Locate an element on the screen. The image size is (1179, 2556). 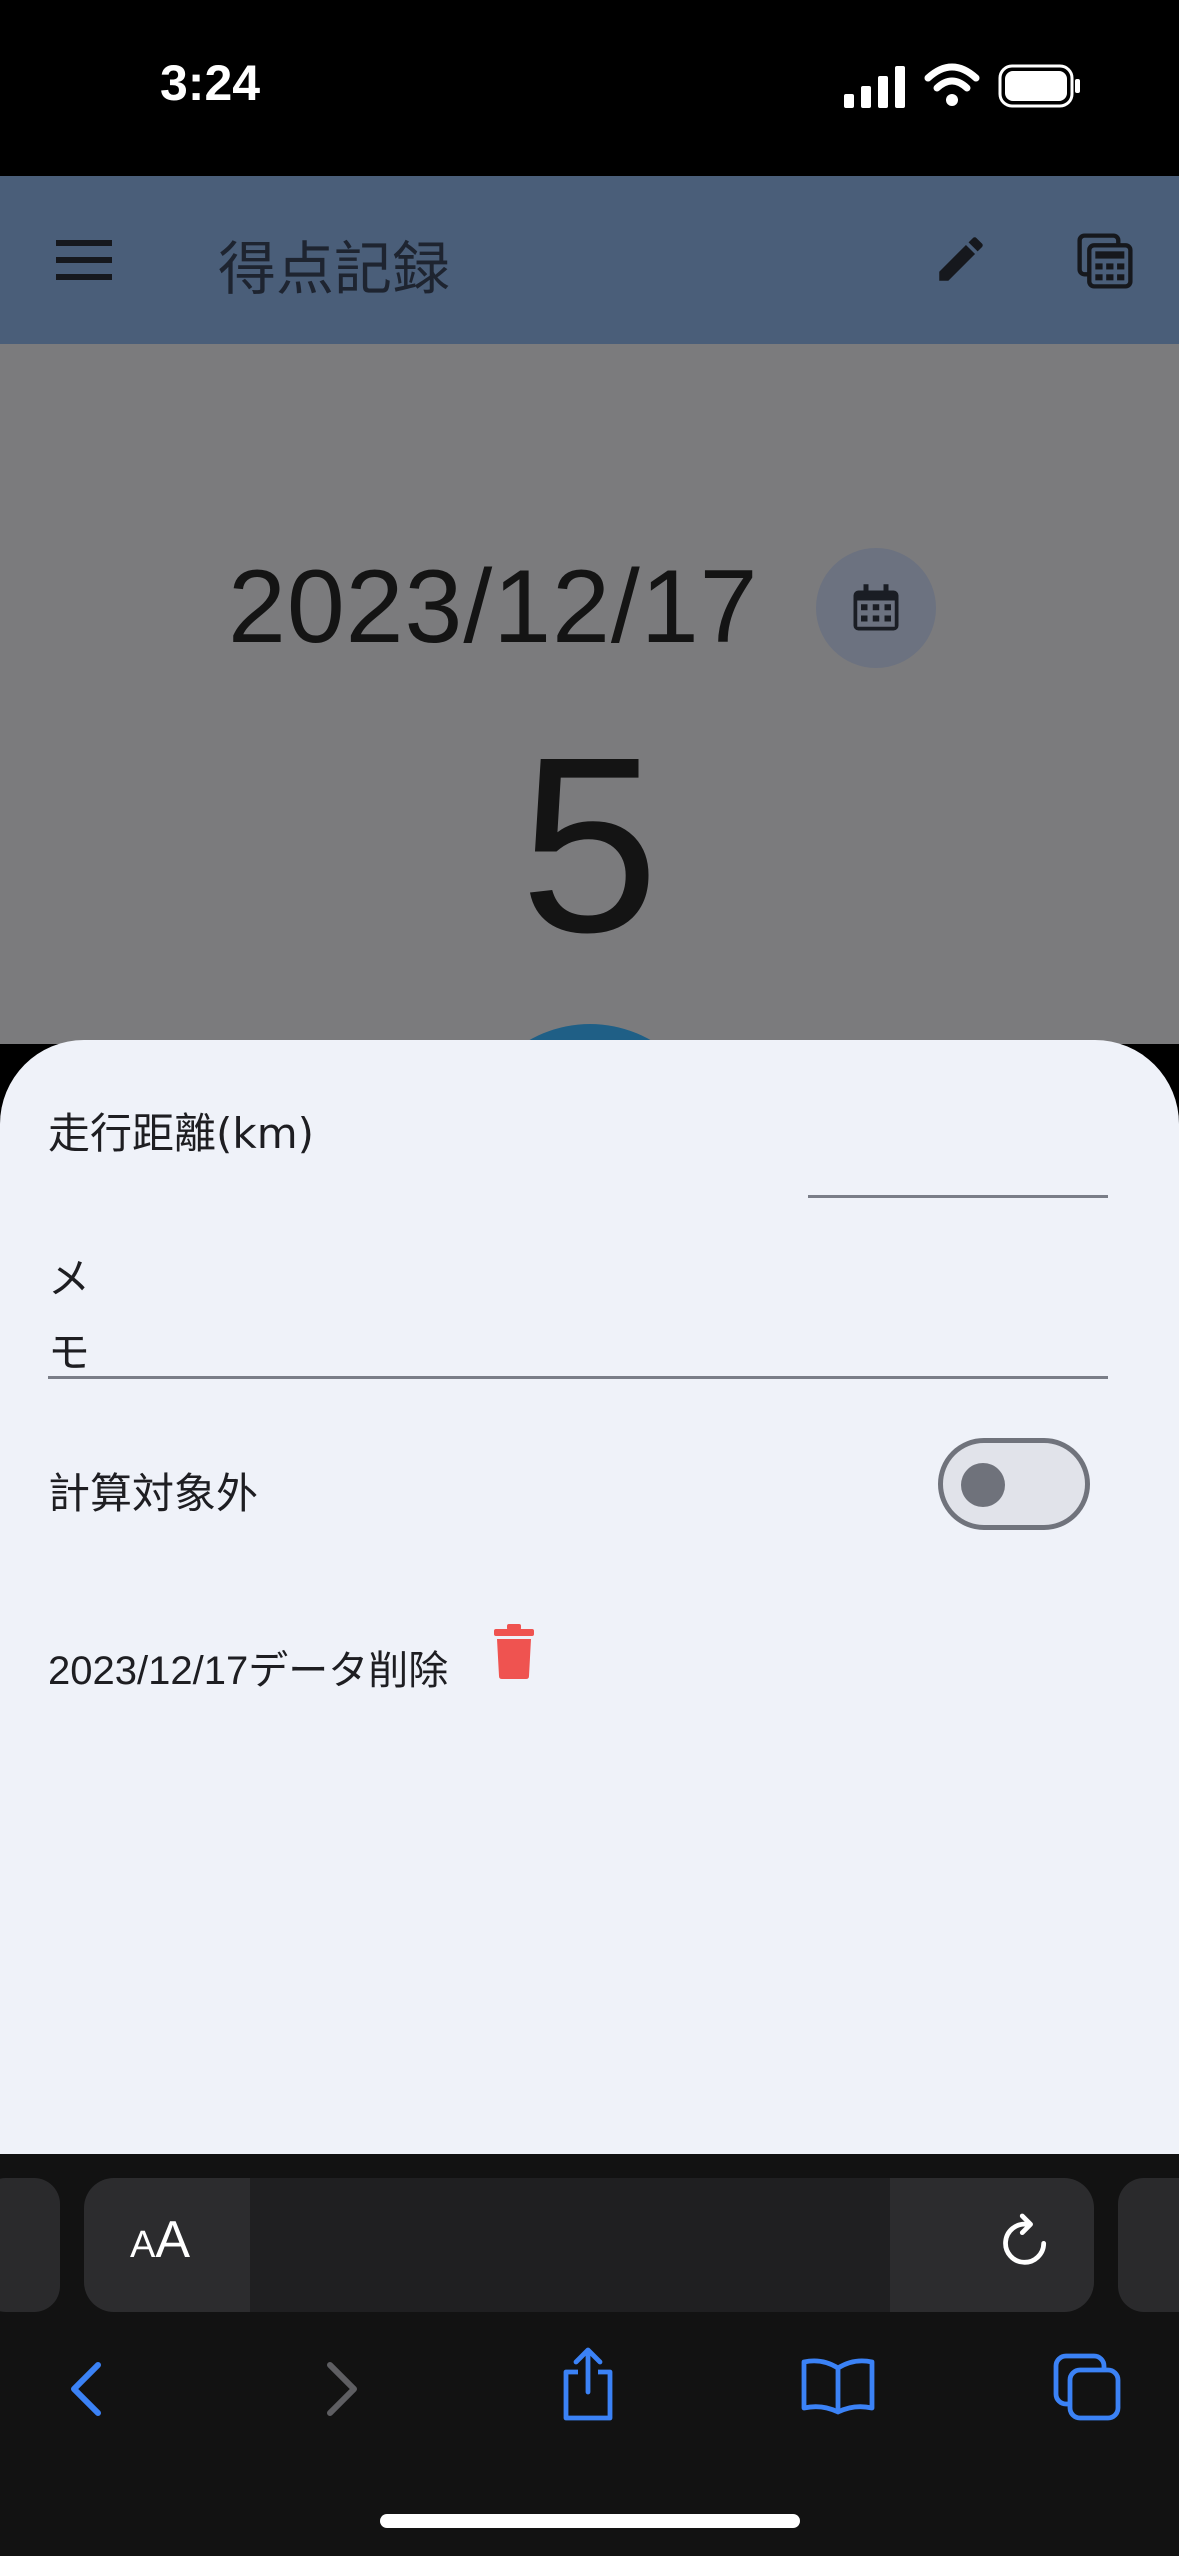
tabs-icon is located at coordinates (1087, 2387).